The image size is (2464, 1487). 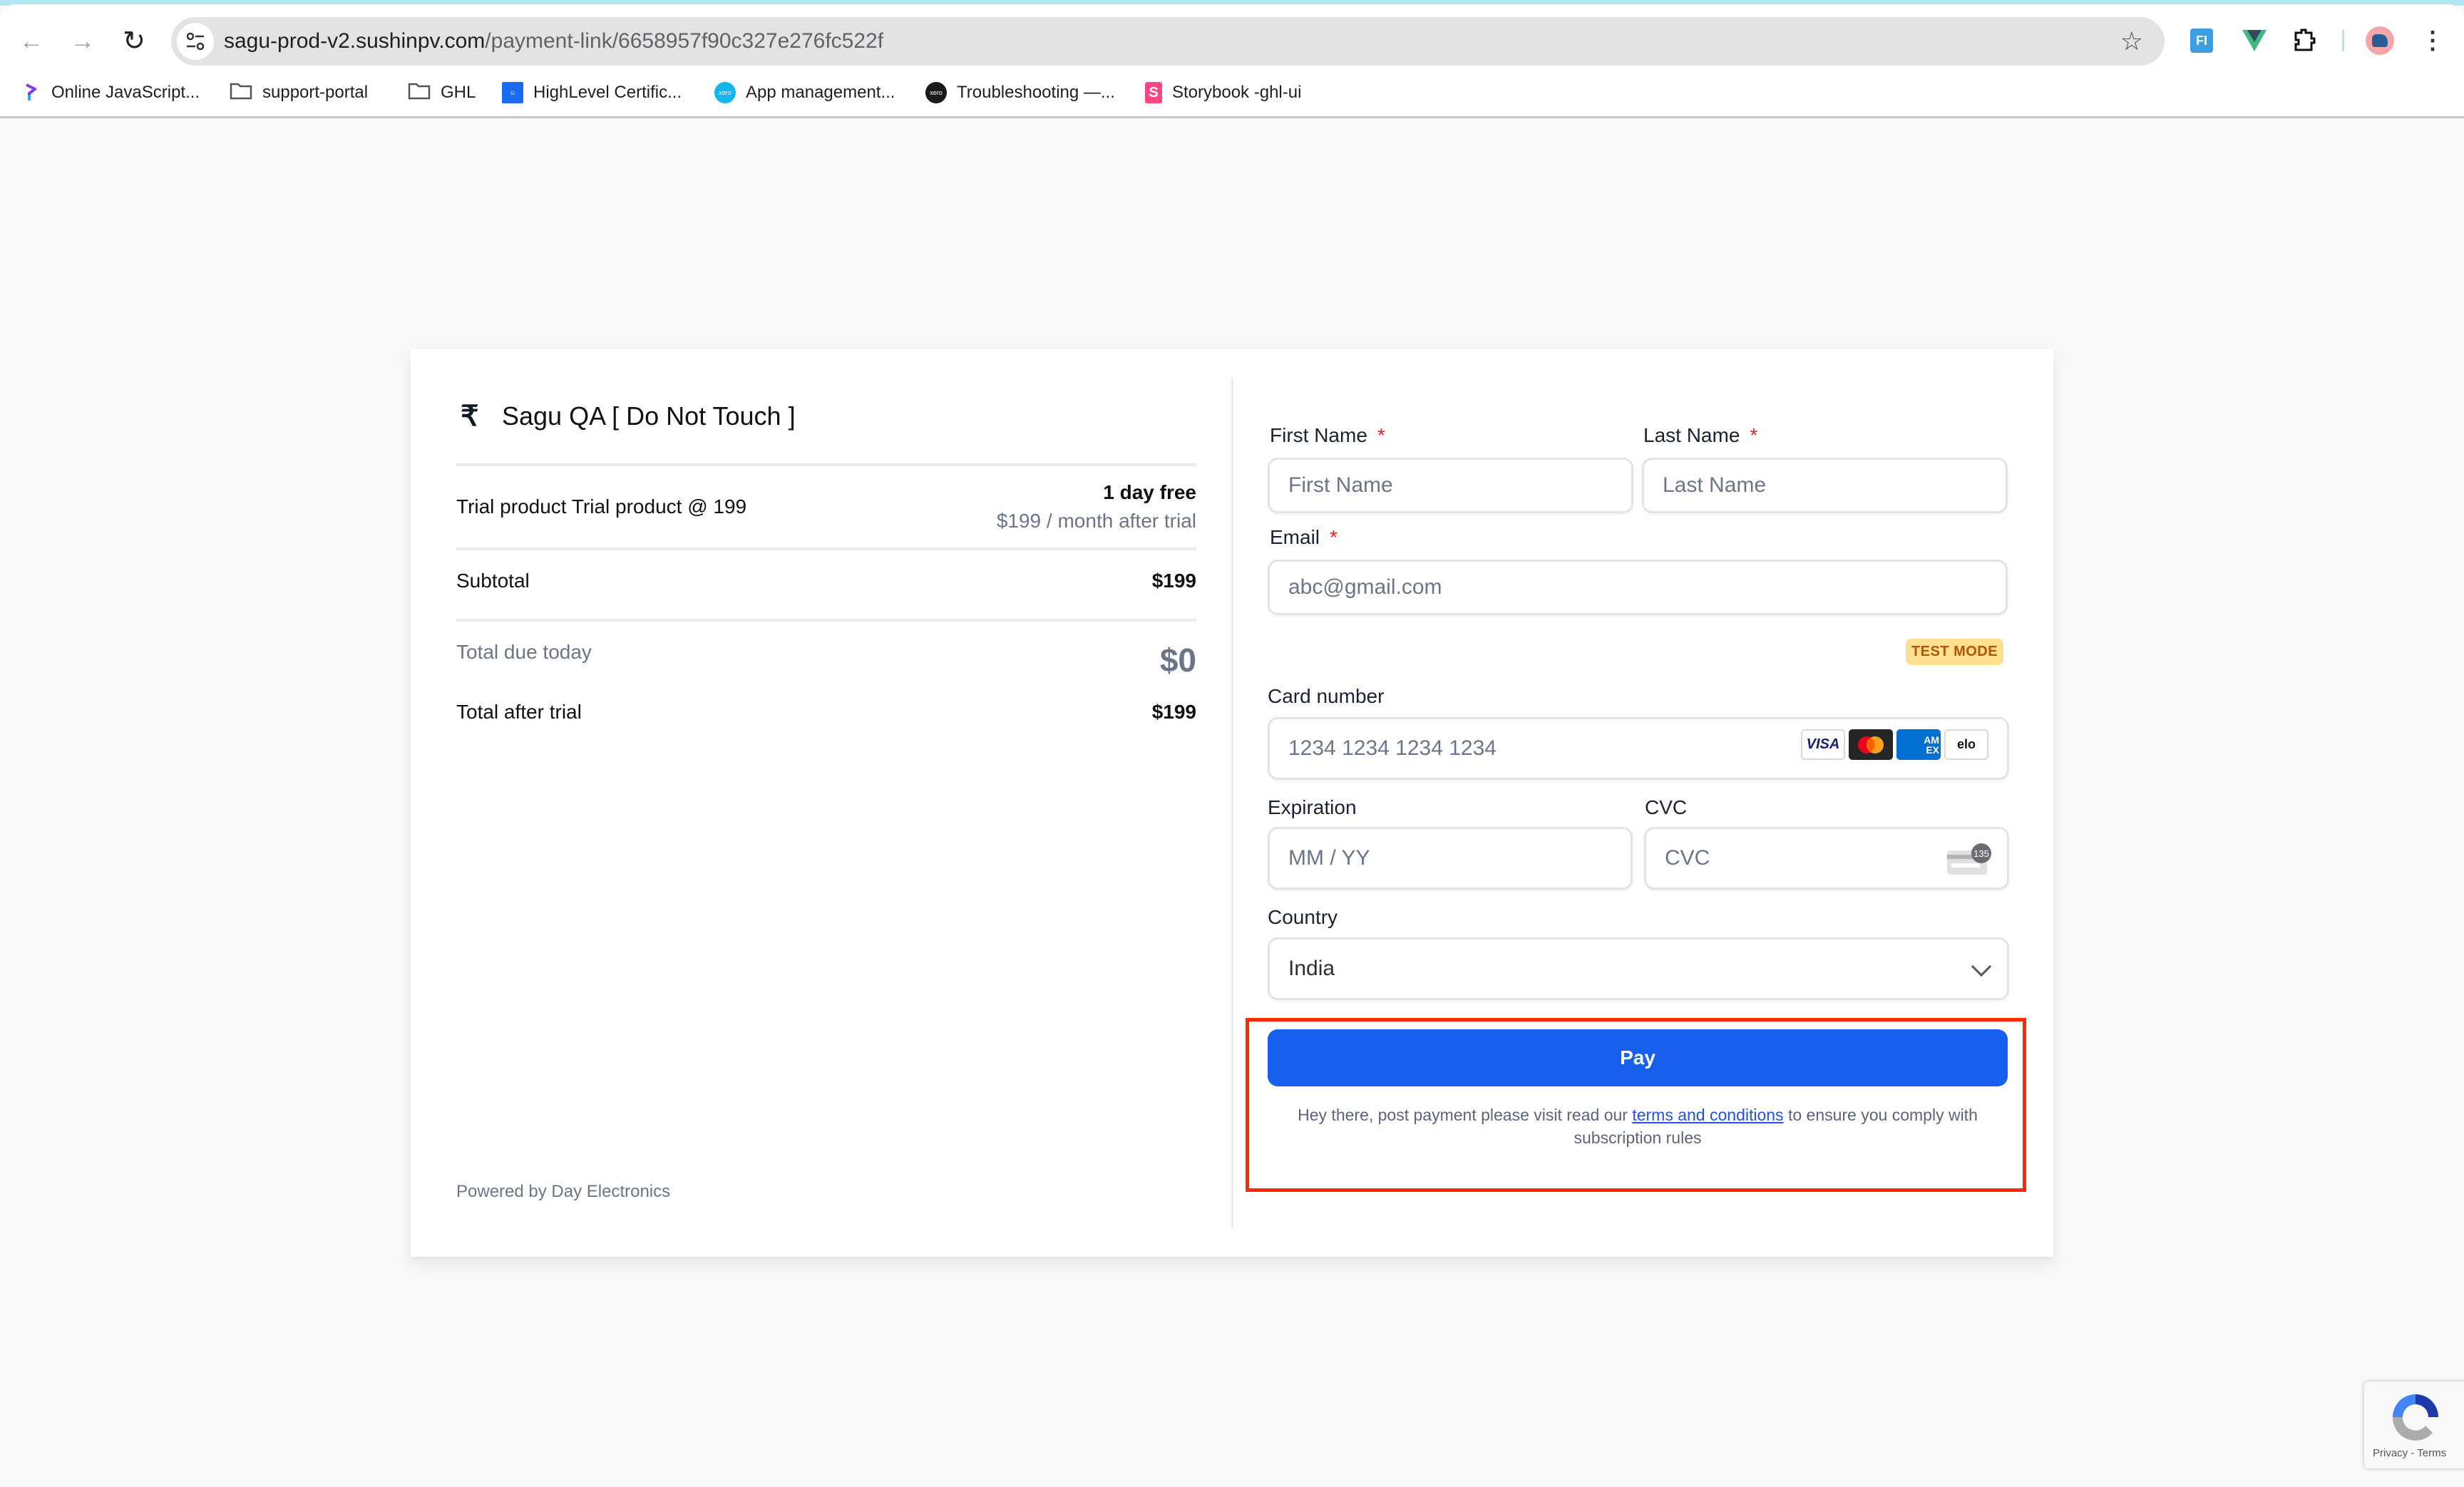 I want to click on country-select: India, so click(x=1638, y=968).